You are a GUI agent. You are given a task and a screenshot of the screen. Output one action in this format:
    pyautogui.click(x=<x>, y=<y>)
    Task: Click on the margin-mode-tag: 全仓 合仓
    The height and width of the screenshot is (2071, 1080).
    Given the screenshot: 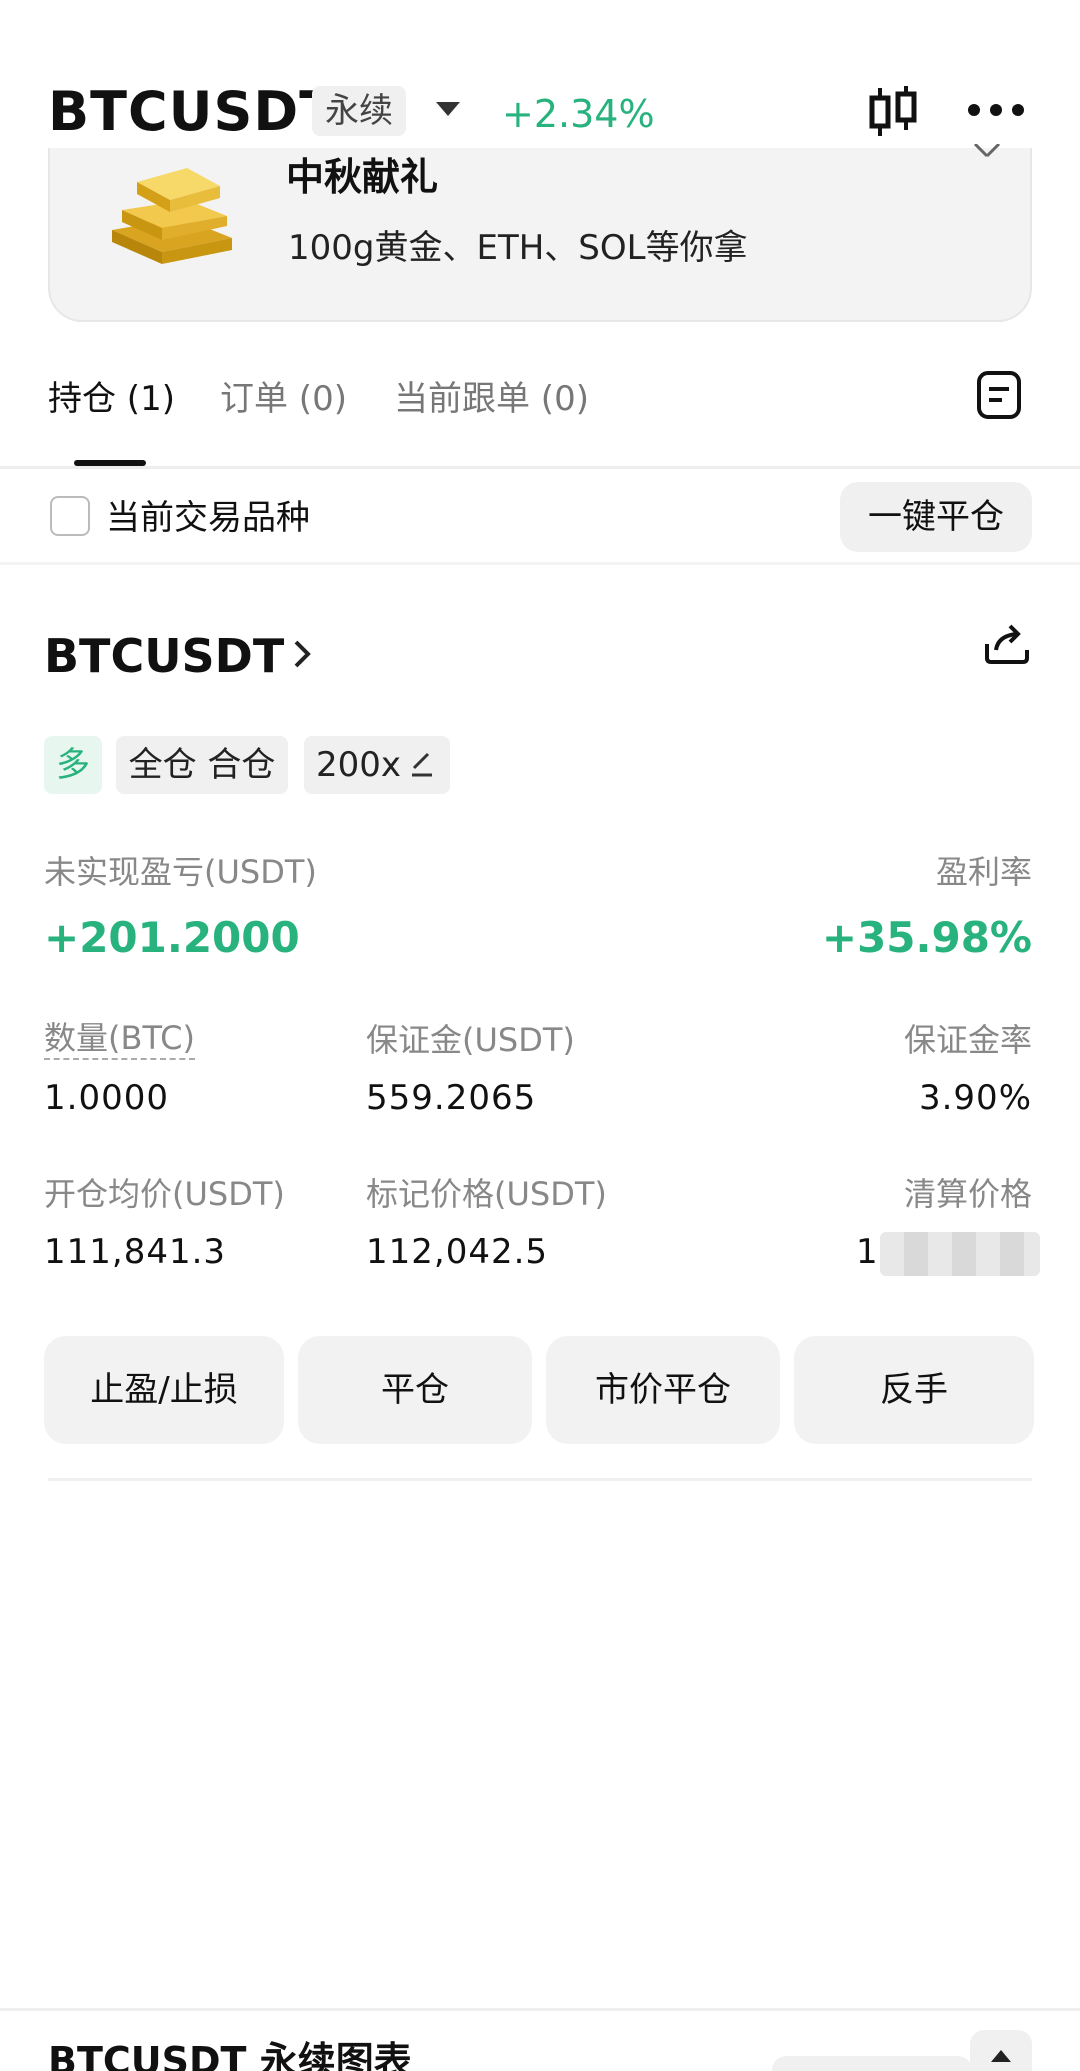 What is the action you would take?
    pyautogui.click(x=202, y=765)
    